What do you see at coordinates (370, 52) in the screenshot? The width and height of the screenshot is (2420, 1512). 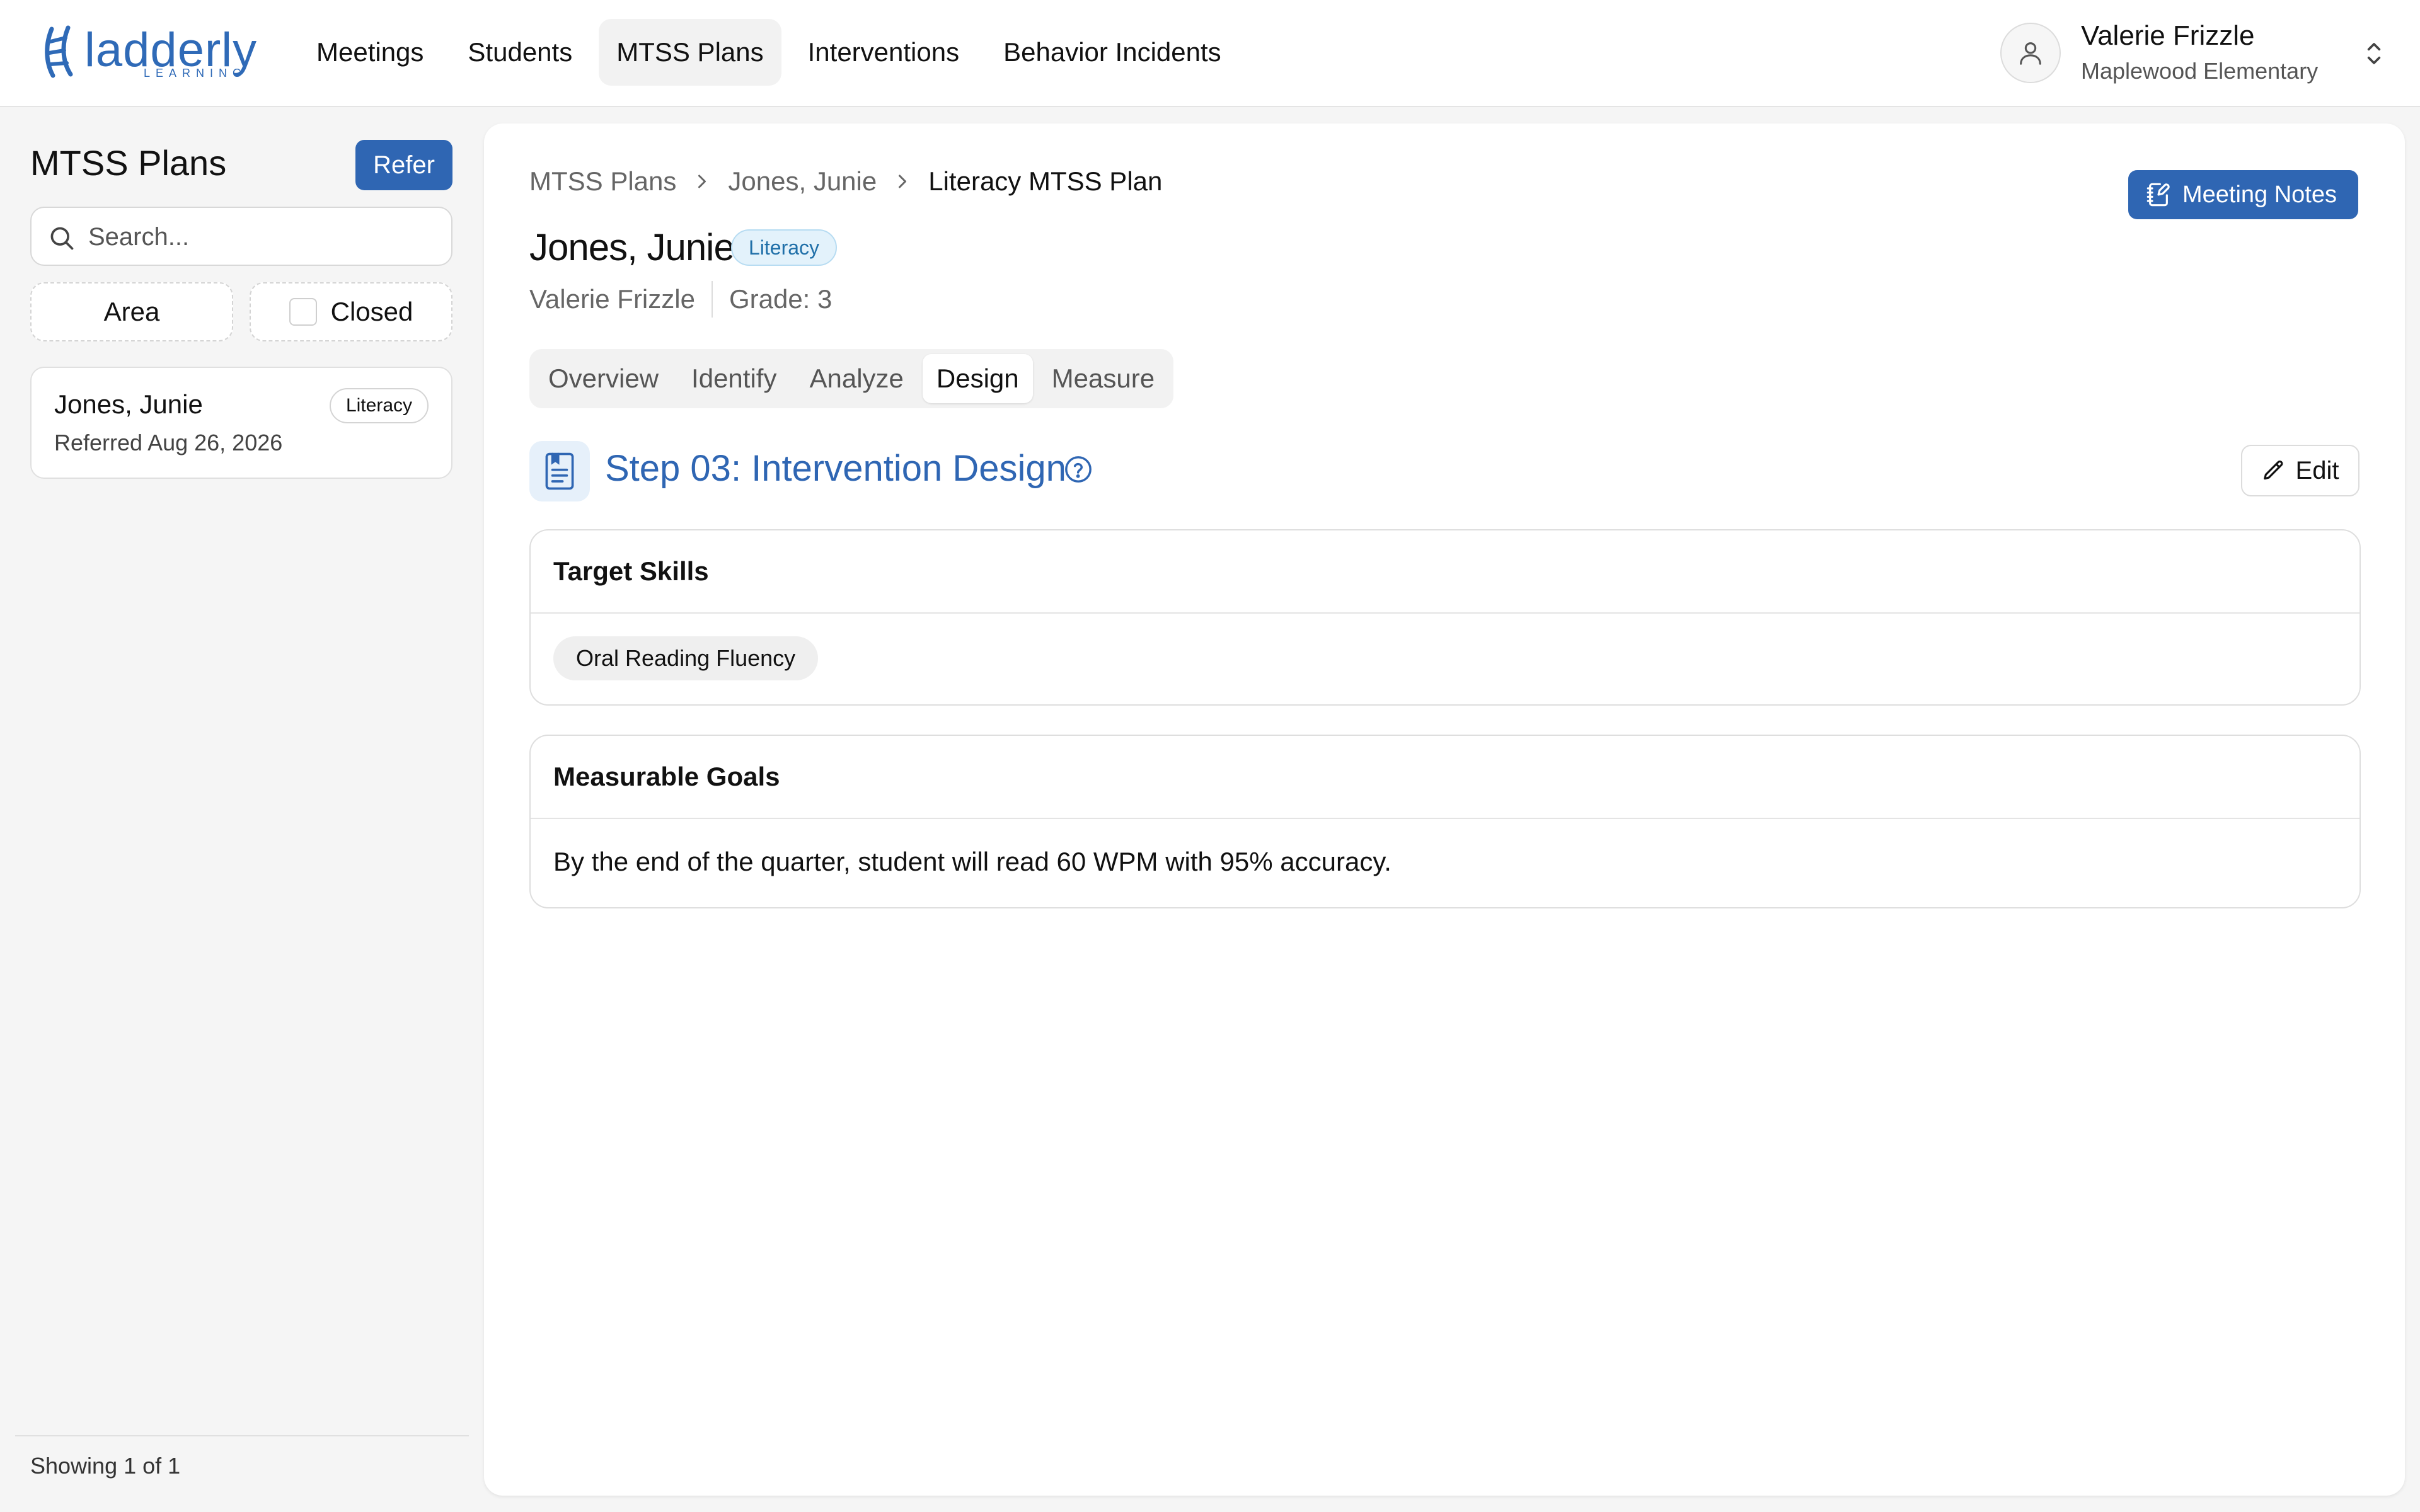 I see `nav-meetings: Meetings` at bounding box center [370, 52].